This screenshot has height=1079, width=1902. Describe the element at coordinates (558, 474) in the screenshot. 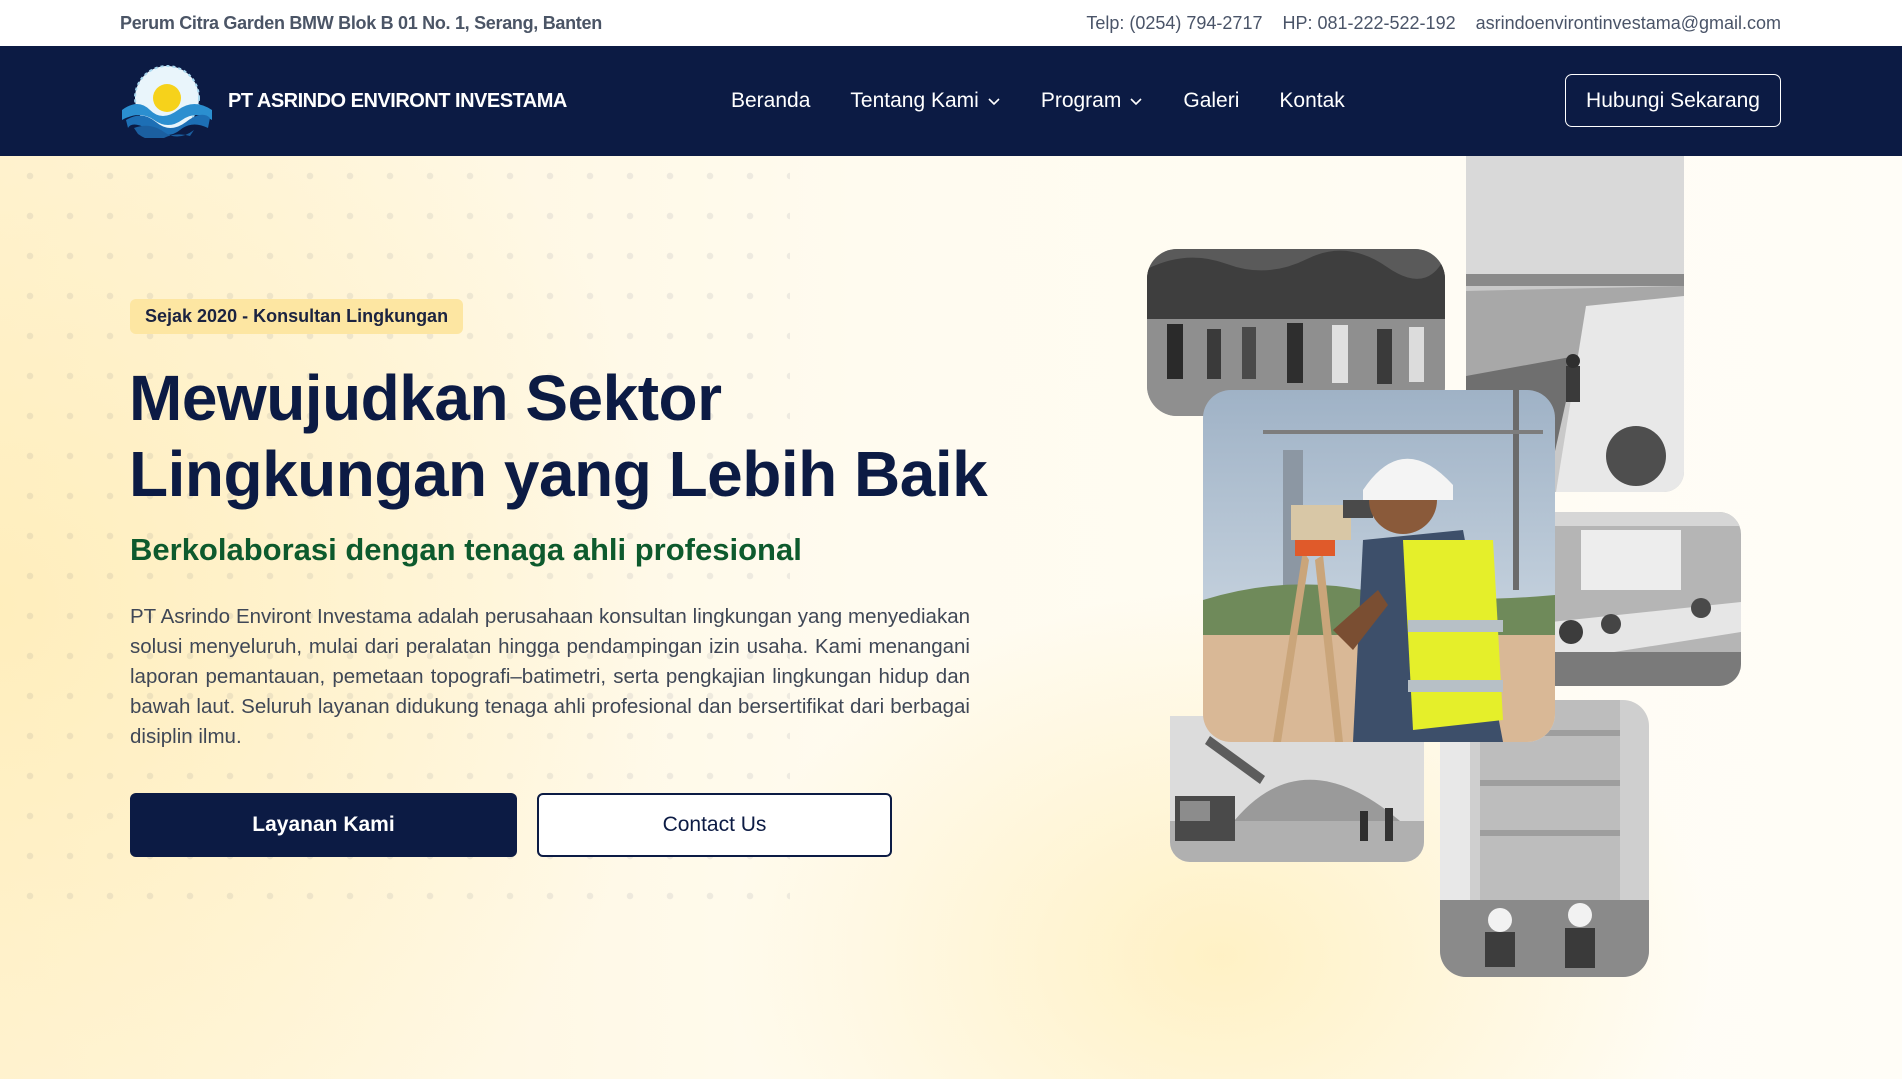

I see `headline-line-2: Lingkungan yang Lebih Baik` at that location.